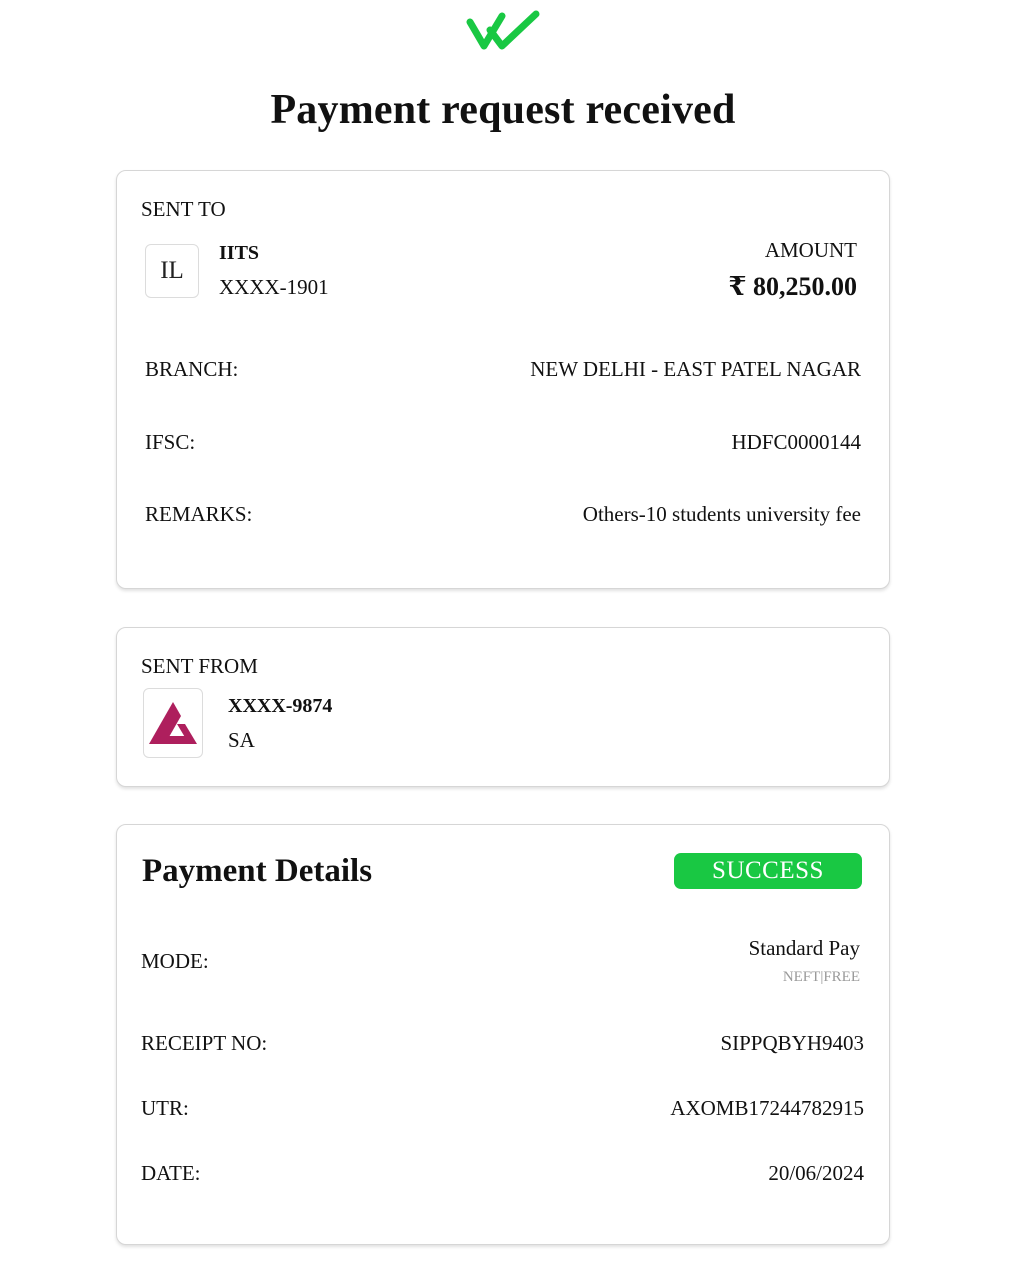 This screenshot has height=1280, width=1034. I want to click on utr-label: UTR:, so click(165, 1108).